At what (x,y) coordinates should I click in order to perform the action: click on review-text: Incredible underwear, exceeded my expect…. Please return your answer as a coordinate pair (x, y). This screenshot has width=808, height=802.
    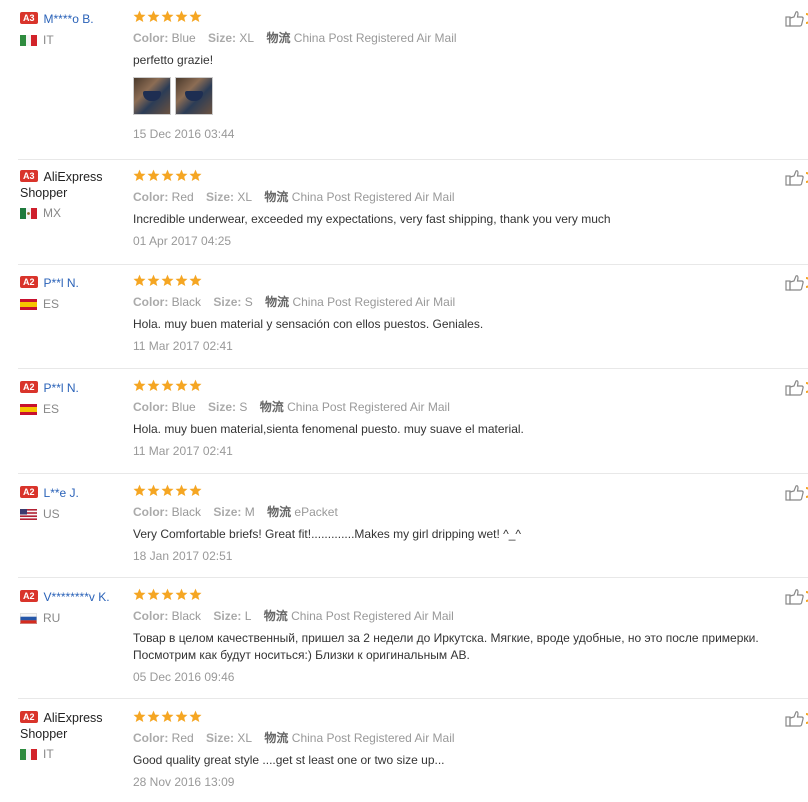
    Looking at the image, I should click on (372, 219).